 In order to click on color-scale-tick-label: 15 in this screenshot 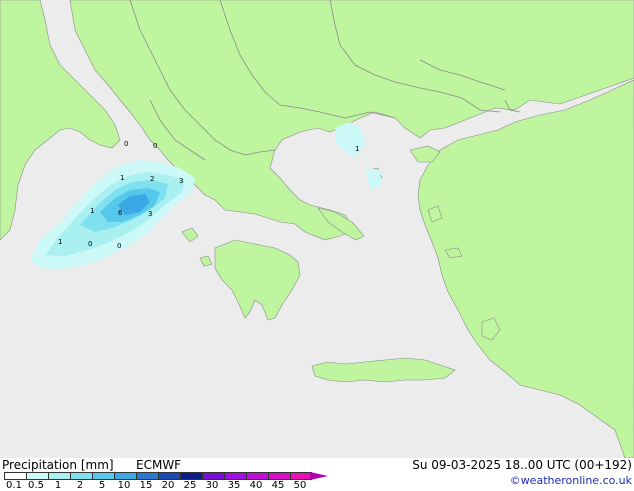, I will do `click(146, 485)`.